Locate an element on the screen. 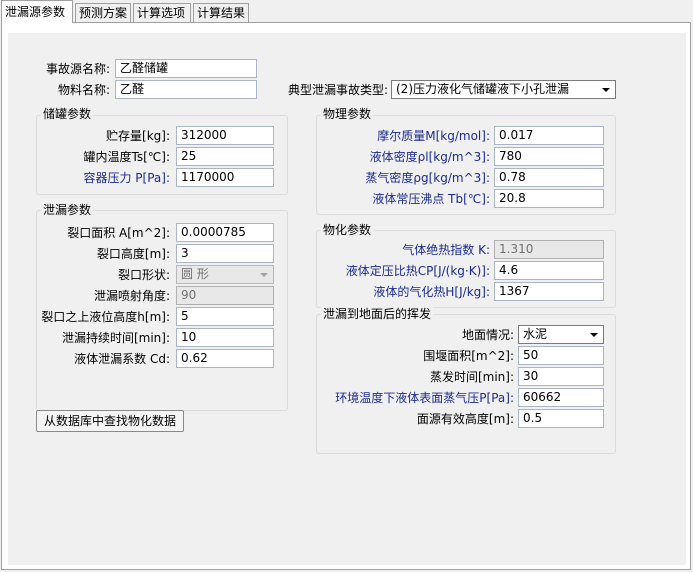  spray-angle-input: 90 is located at coordinates (225, 295).